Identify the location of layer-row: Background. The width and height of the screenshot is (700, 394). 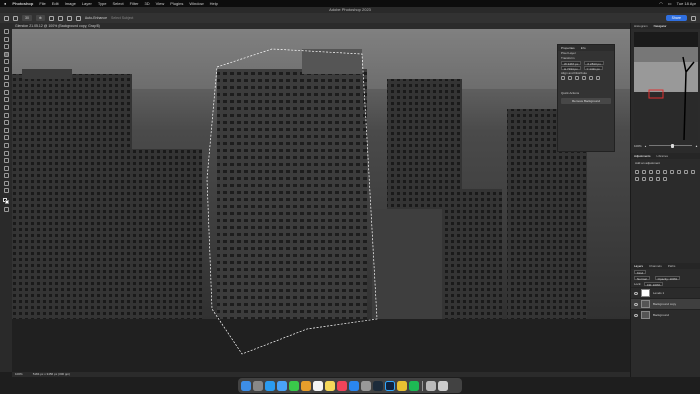
(665, 314).